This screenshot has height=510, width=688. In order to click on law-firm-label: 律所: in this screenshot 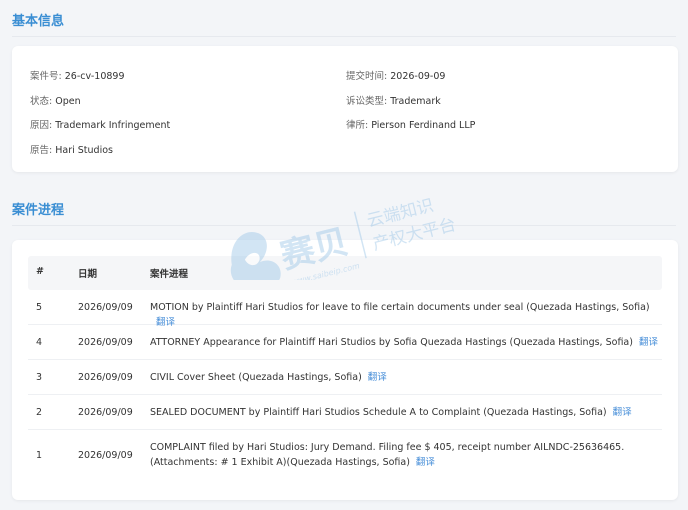, I will do `click(357, 125)`.